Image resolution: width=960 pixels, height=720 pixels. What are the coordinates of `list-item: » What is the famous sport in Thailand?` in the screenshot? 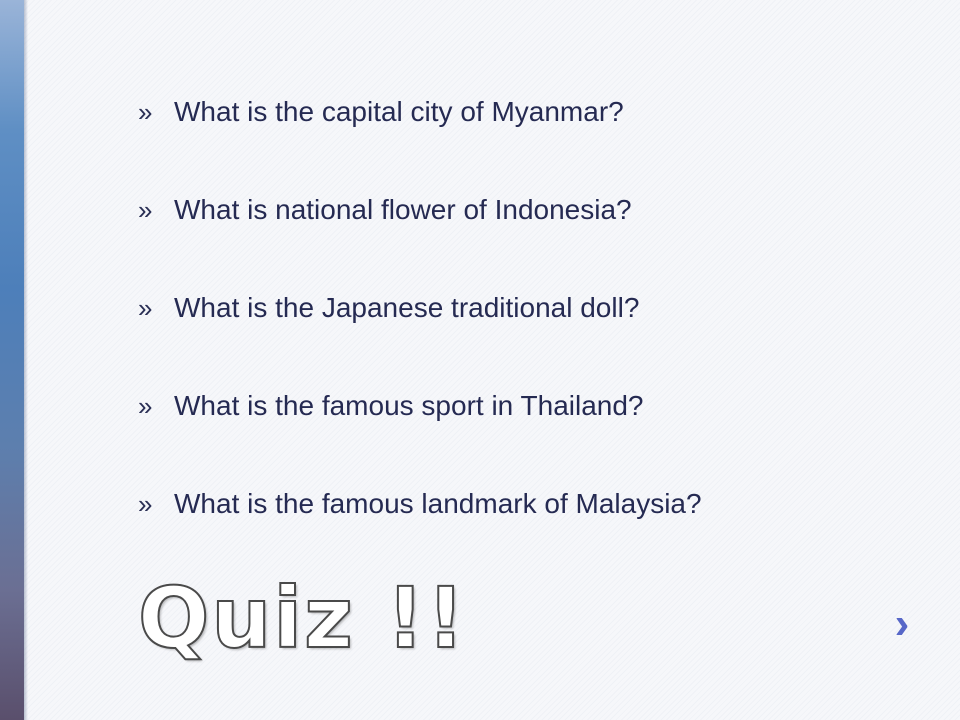 It's located at (420, 406).